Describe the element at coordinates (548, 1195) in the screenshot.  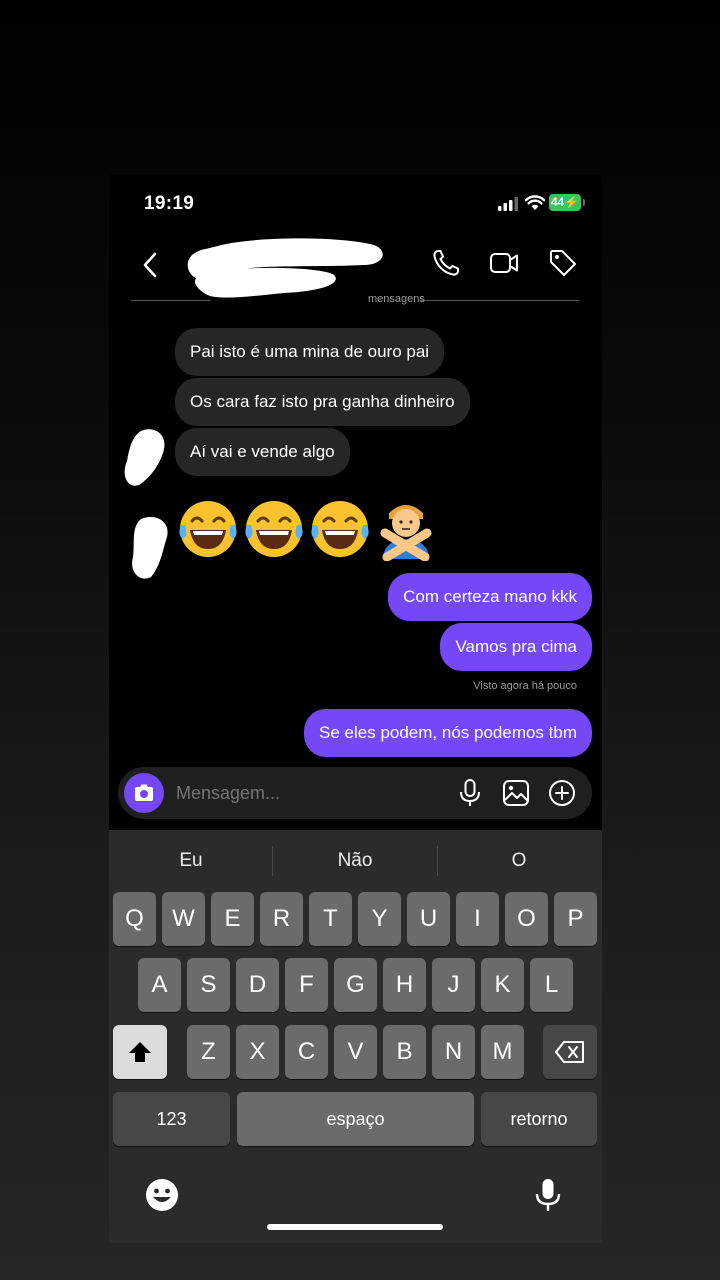
I see `dictation-microphone-icon` at that location.